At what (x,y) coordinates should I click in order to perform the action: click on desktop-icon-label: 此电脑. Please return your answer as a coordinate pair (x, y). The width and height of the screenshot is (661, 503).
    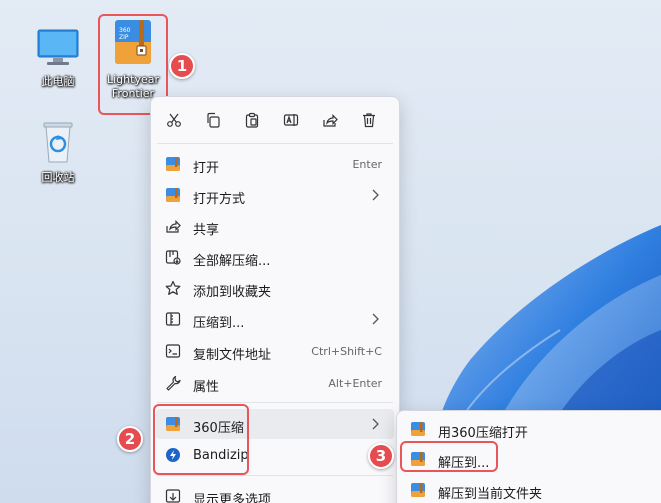
    Looking at the image, I should click on (58, 81).